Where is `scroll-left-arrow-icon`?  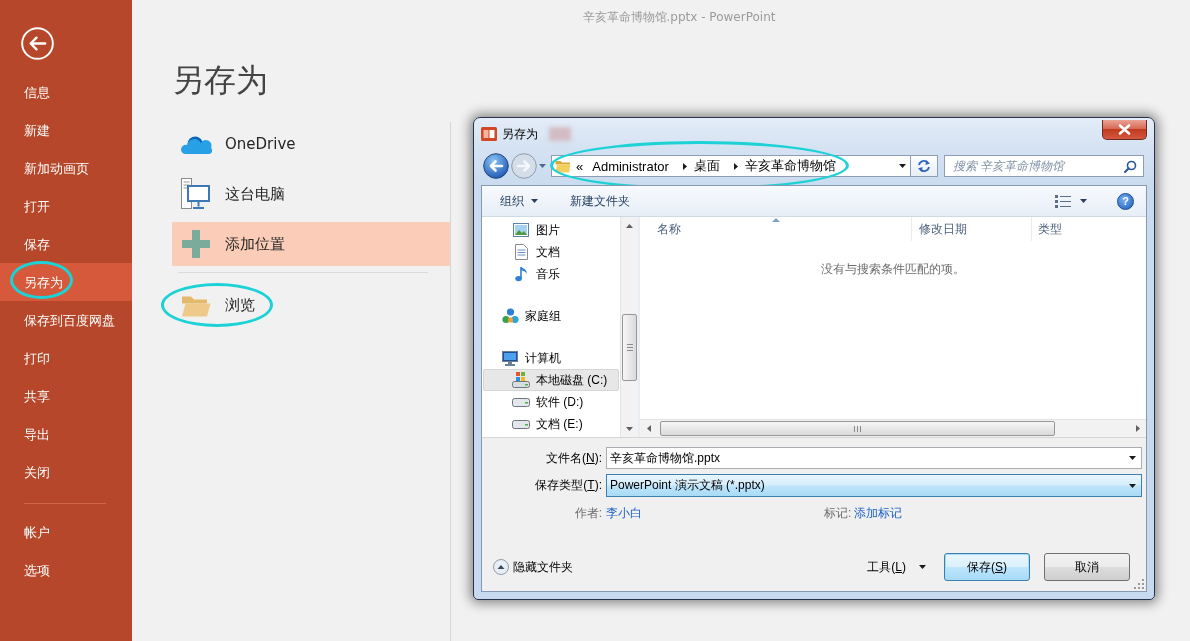 scroll-left-arrow-icon is located at coordinates (648, 428).